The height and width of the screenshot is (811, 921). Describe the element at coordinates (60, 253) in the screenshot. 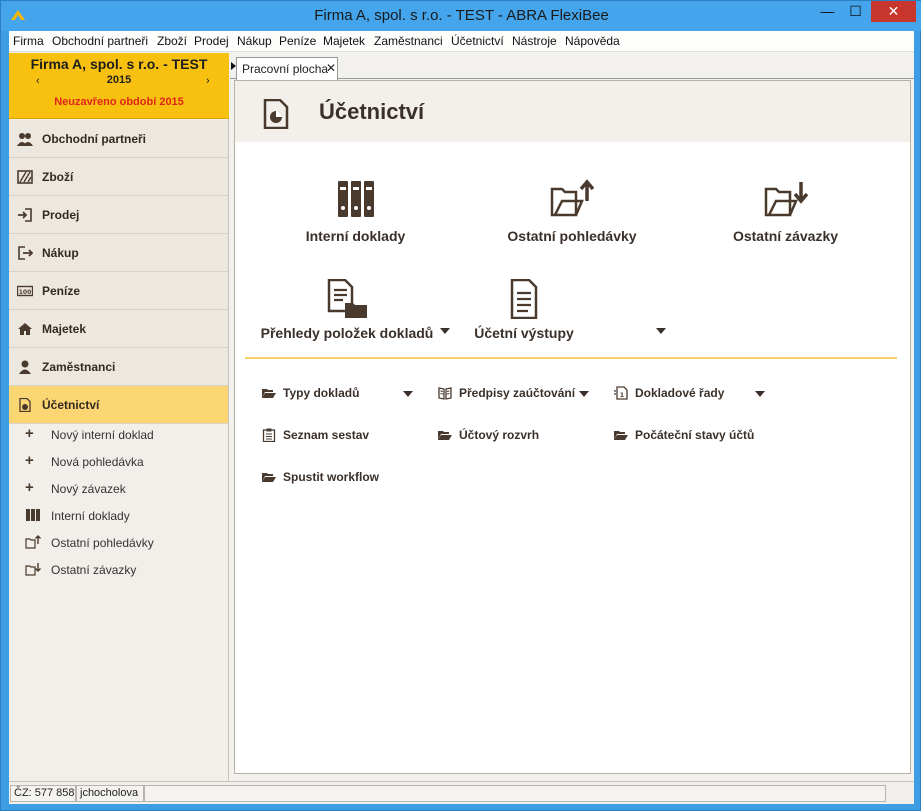

I see `sidebar-item-label: Nákup` at that location.